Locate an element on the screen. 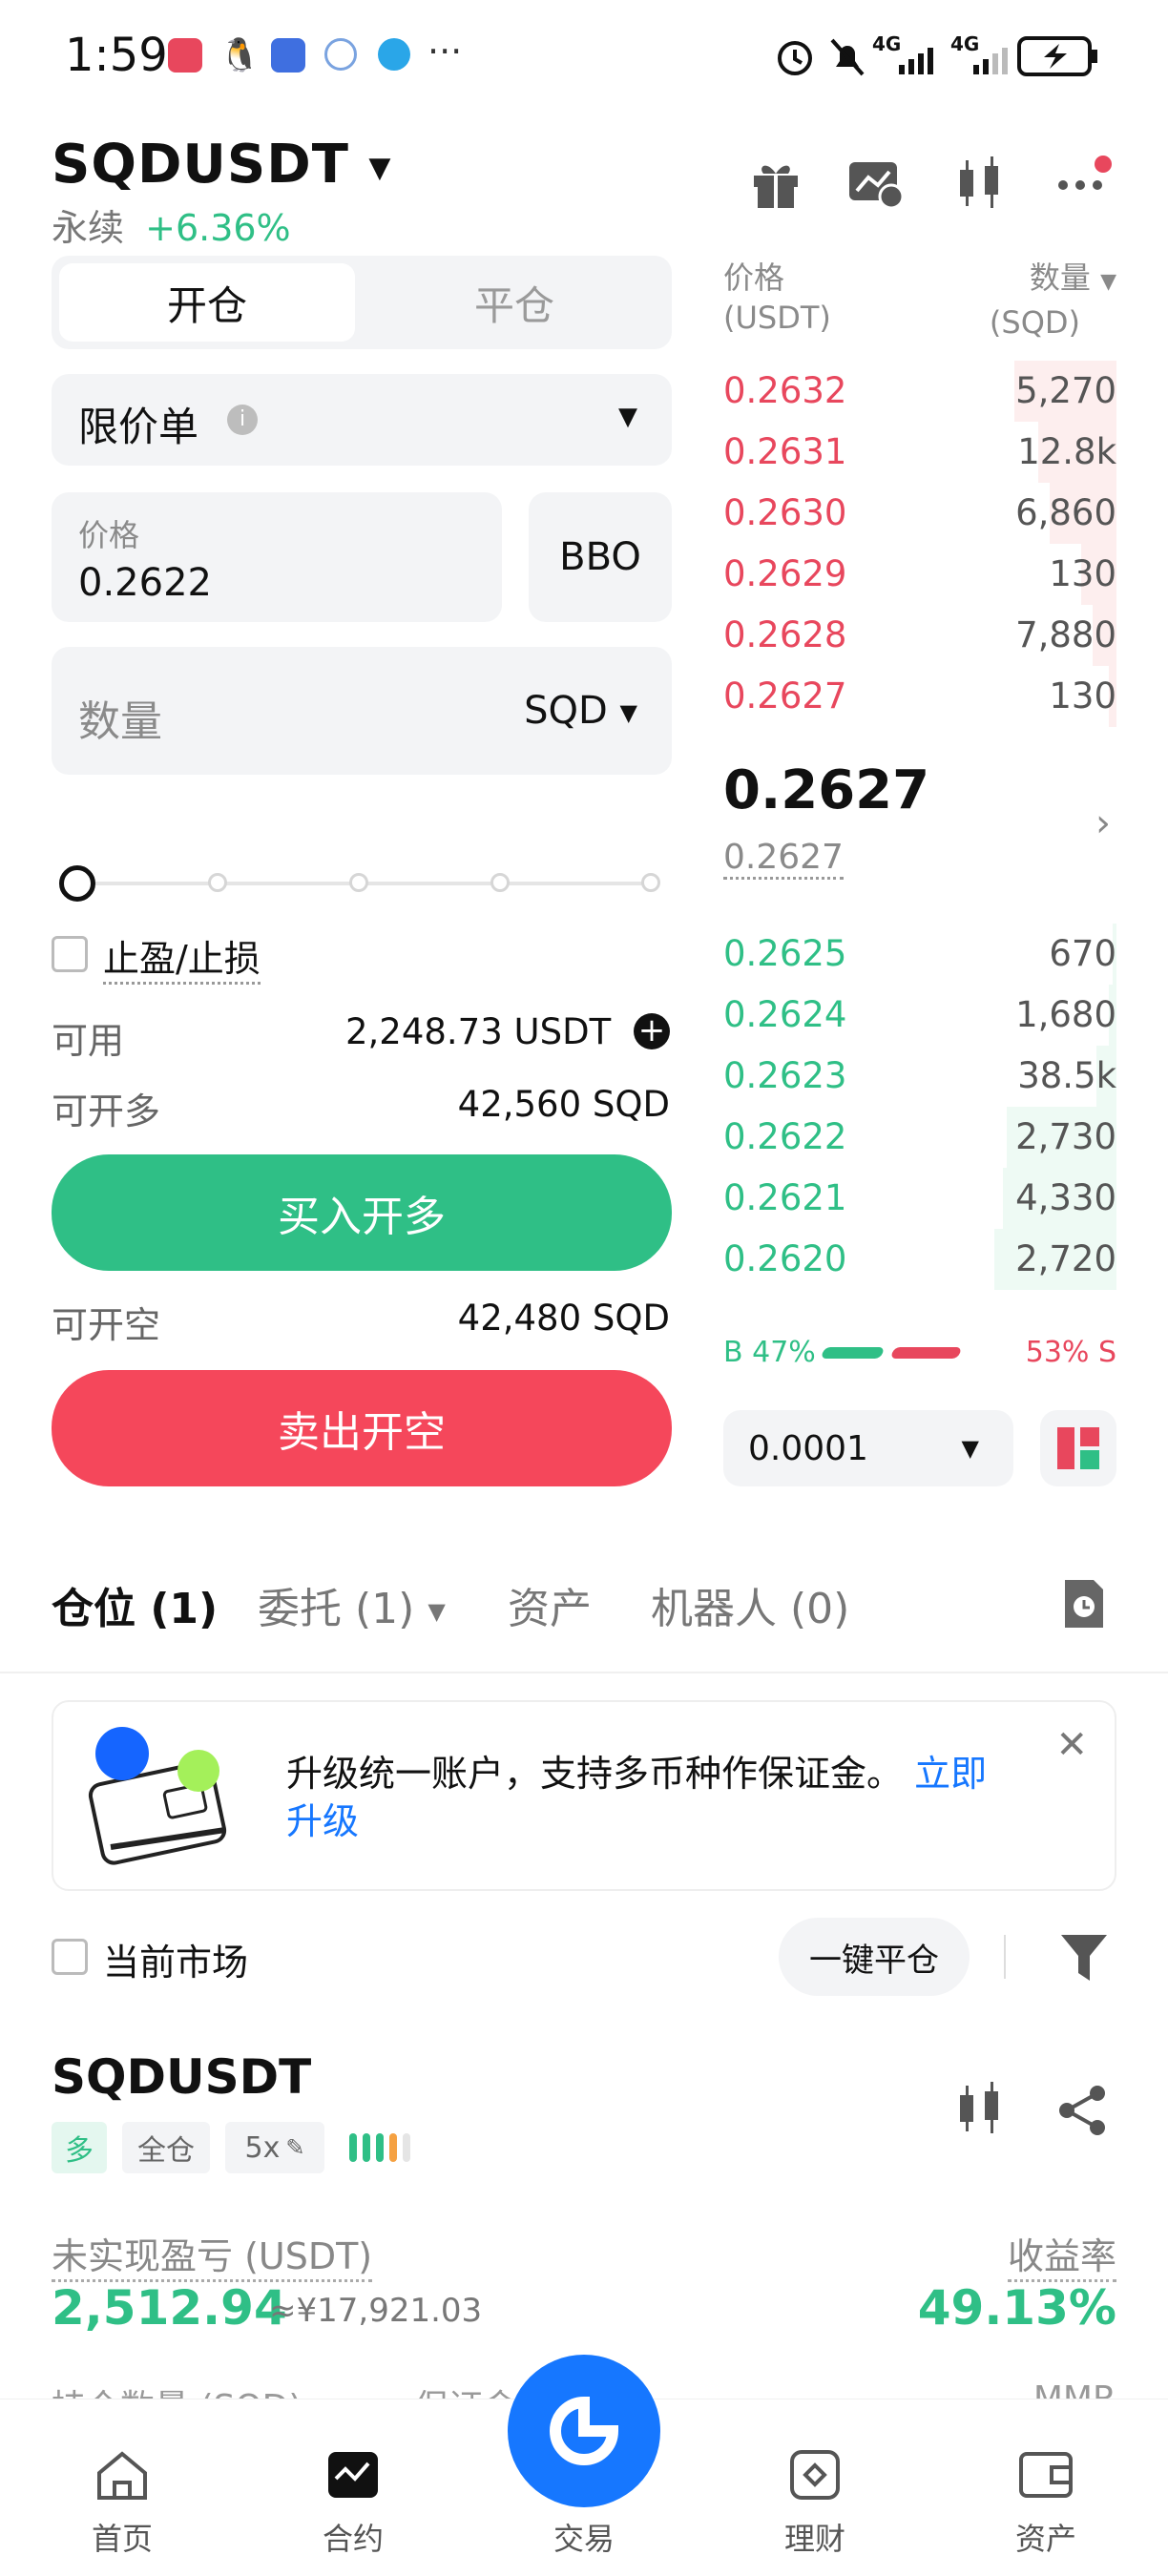  pnl-label: 未实现盈亏 (USDT) is located at coordinates (212, 2254).